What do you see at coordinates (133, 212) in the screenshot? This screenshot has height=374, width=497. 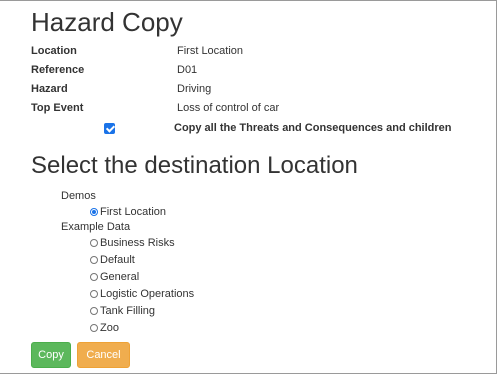 I see `location-option-label: First Location` at bounding box center [133, 212].